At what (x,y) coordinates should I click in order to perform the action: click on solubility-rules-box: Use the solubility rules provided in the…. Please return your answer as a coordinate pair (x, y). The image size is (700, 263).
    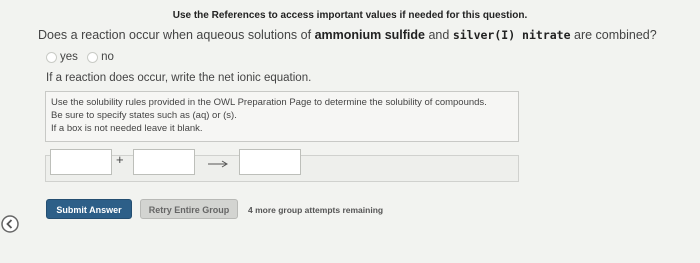
    Looking at the image, I should click on (282, 116).